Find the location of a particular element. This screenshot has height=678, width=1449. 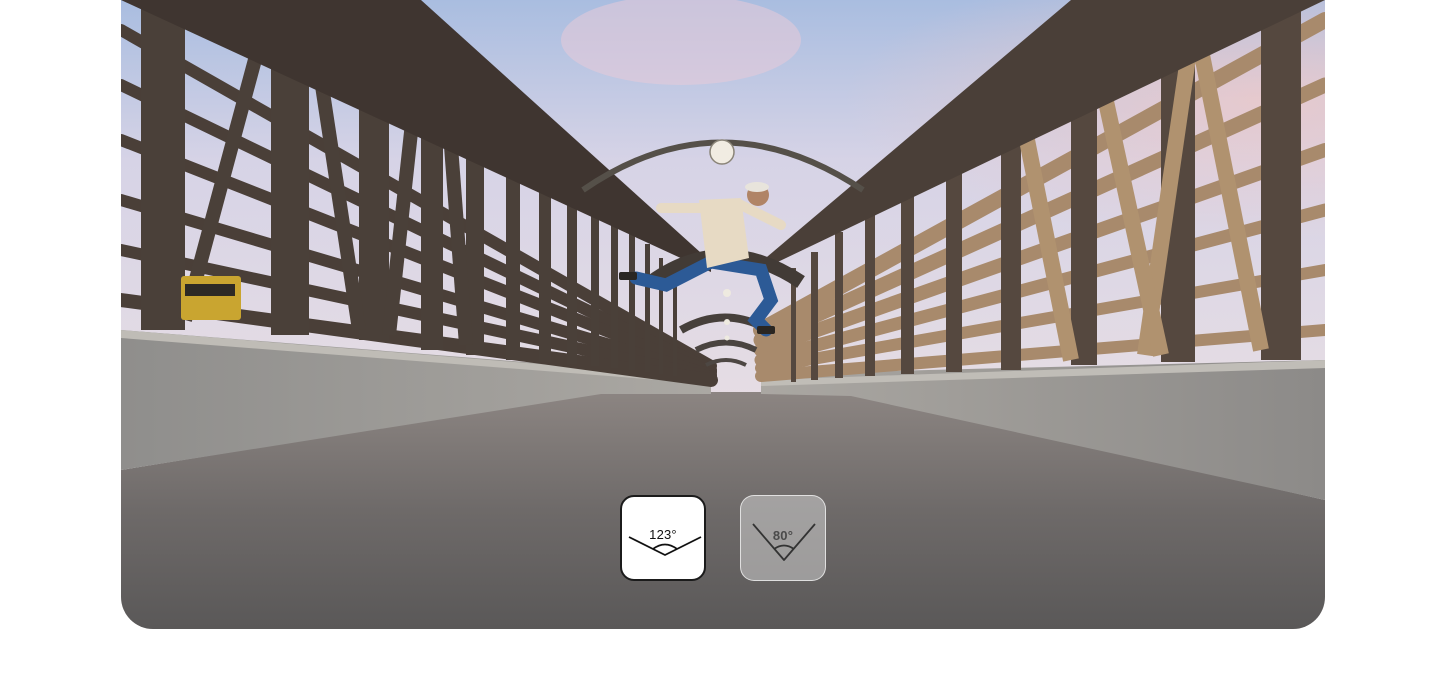

lens-option-123: 123° is located at coordinates (663, 538).